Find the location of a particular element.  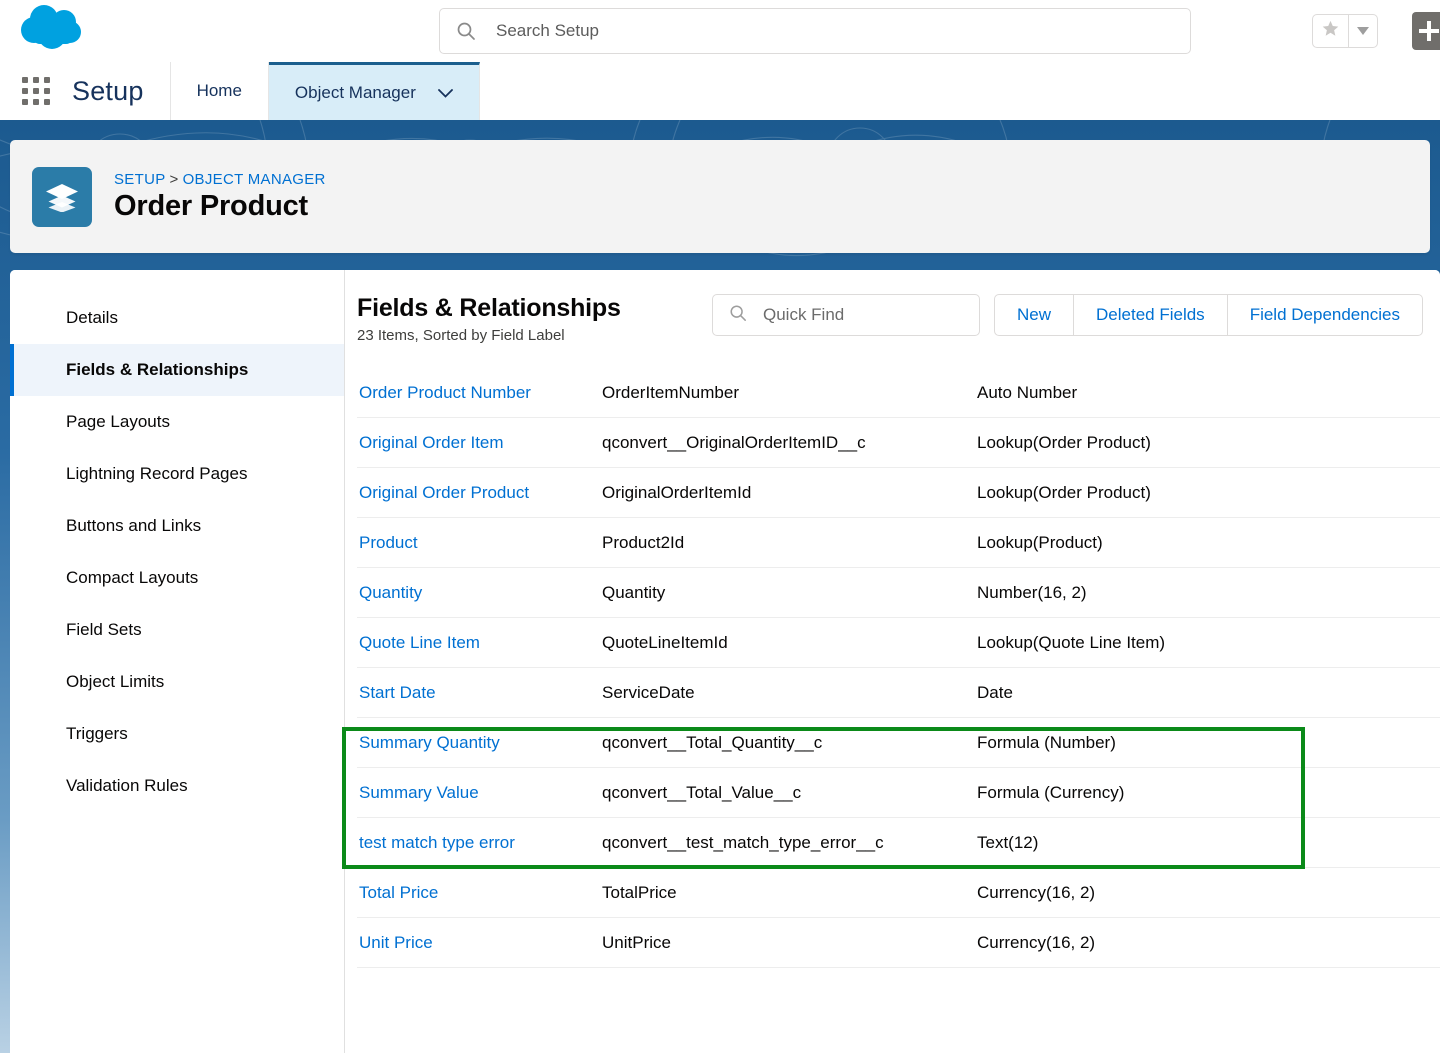

tab-object-manager-label: Object Manager is located at coordinates (355, 92).